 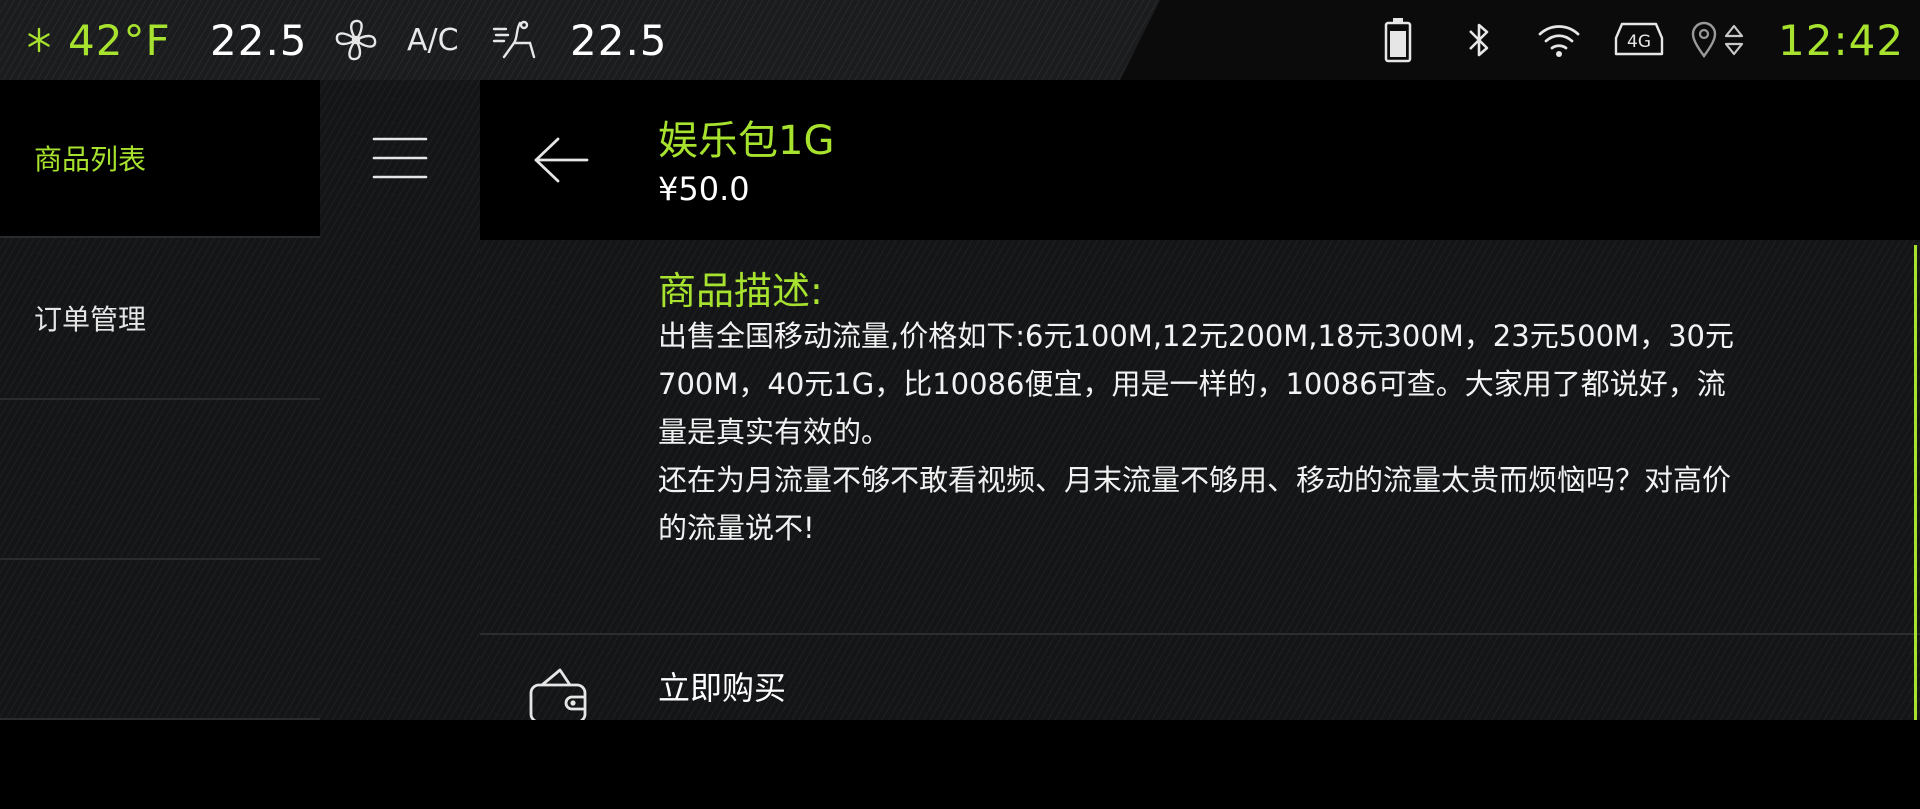 What do you see at coordinates (1200, 160) in the screenshot?
I see `product-header: 娱乐包1G ¥50.0` at bounding box center [1200, 160].